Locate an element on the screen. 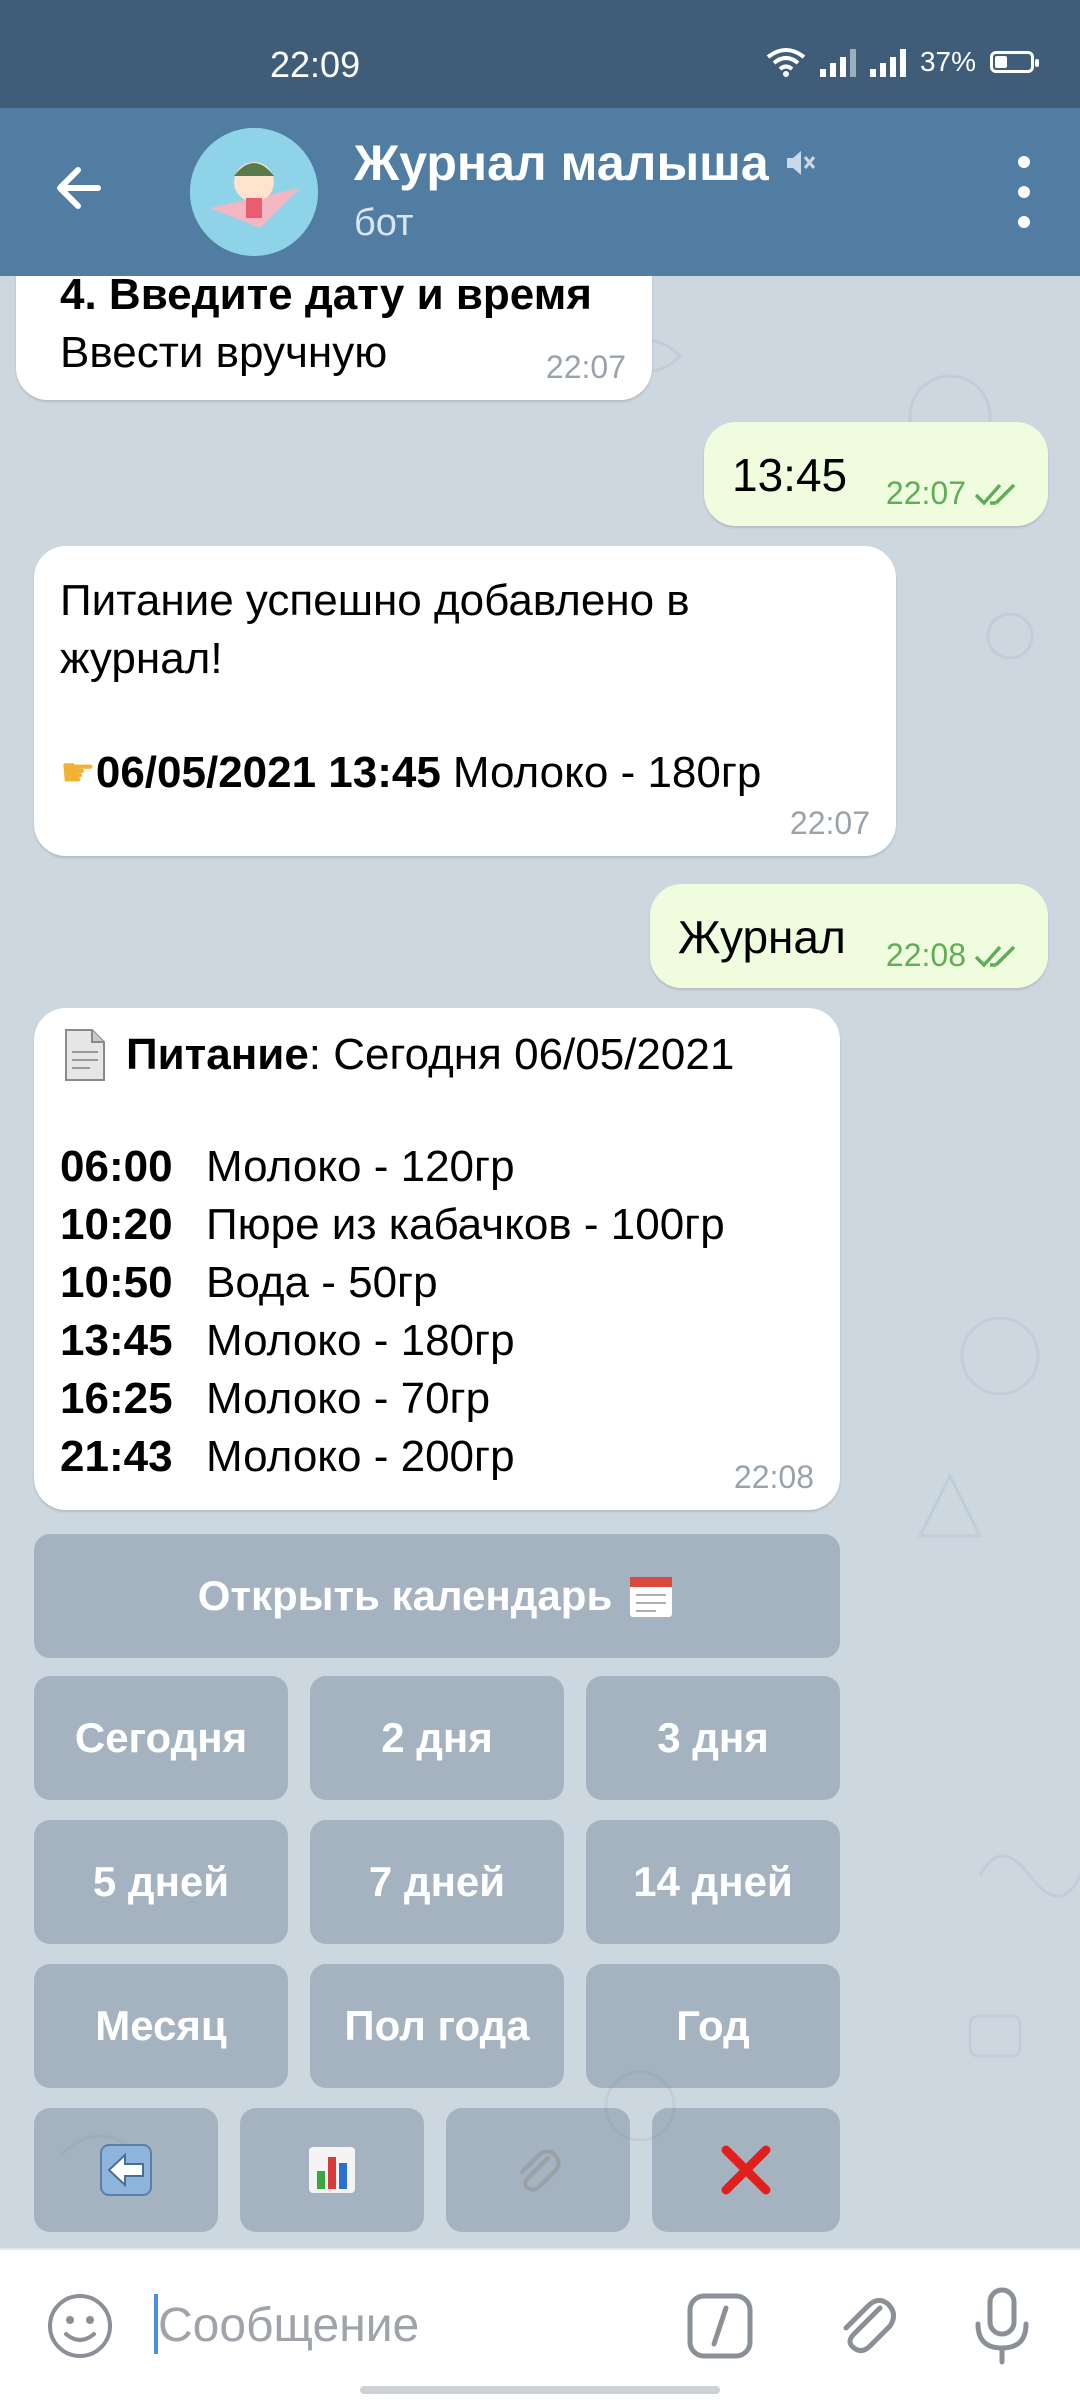  button-label: 7 дней is located at coordinates (437, 1881).